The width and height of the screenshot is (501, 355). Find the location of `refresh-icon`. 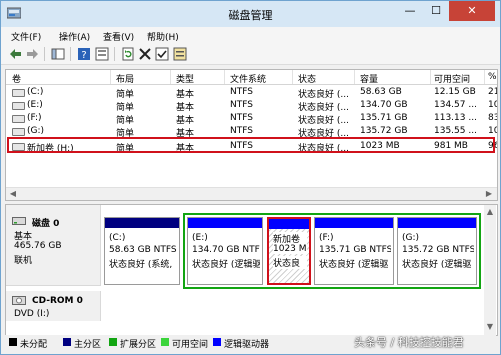

refresh-icon is located at coordinates (128, 54).